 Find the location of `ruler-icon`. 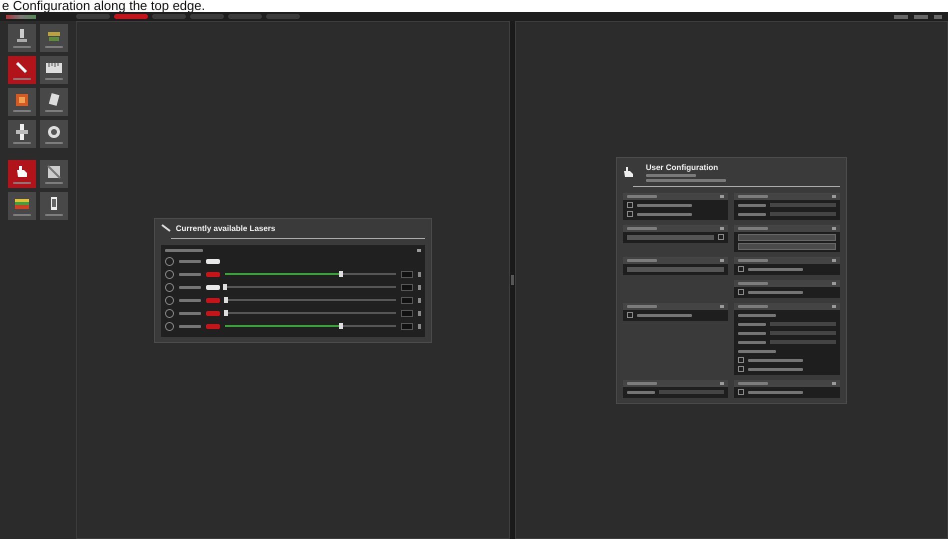

ruler-icon is located at coordinates (54, 68).